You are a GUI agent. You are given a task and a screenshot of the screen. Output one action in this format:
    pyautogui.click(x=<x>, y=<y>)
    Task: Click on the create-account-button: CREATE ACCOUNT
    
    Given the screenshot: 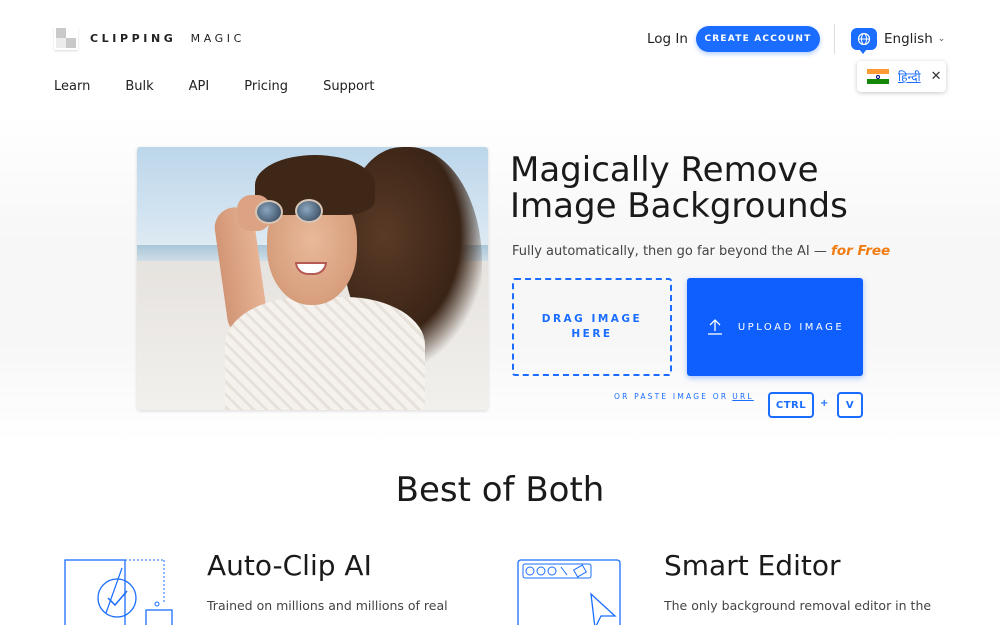 What is the action you would take?
    pyautogui.click(x=758, y=39)
    